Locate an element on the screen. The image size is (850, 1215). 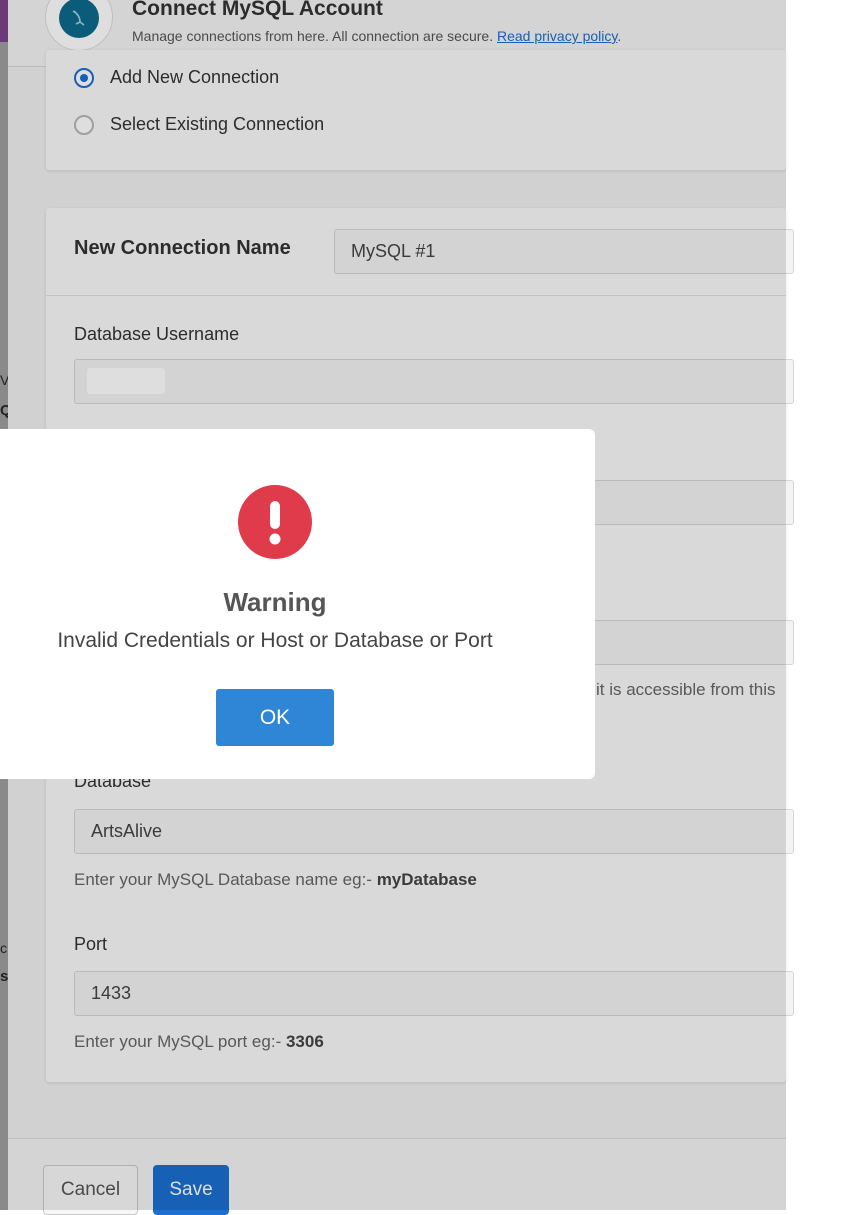
exclamation-icon is located at coordinates (275, 522).